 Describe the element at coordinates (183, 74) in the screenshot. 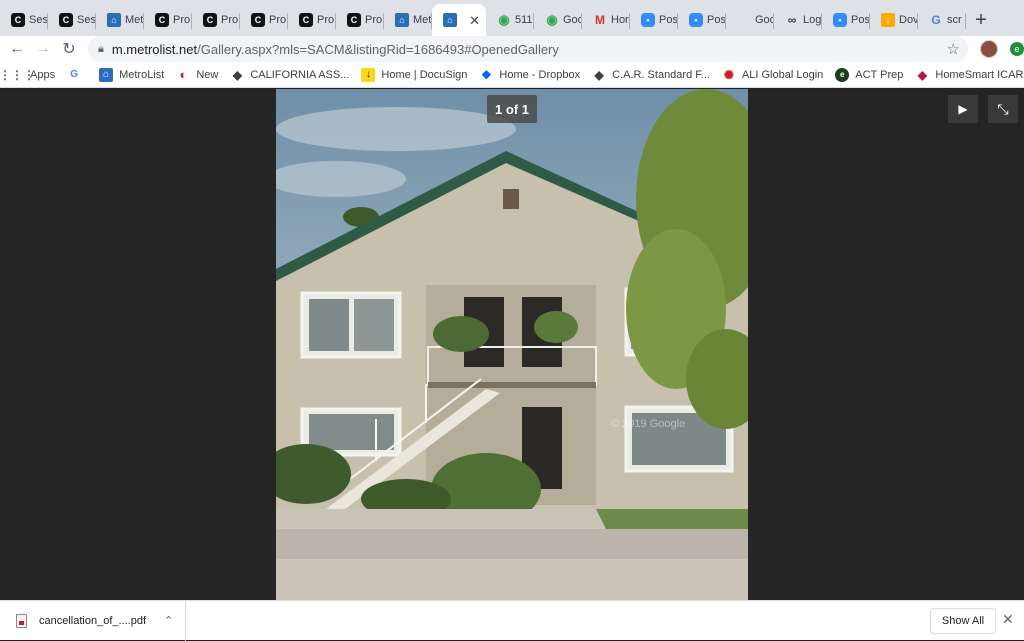

I see `new-icon: ◐` at that location.